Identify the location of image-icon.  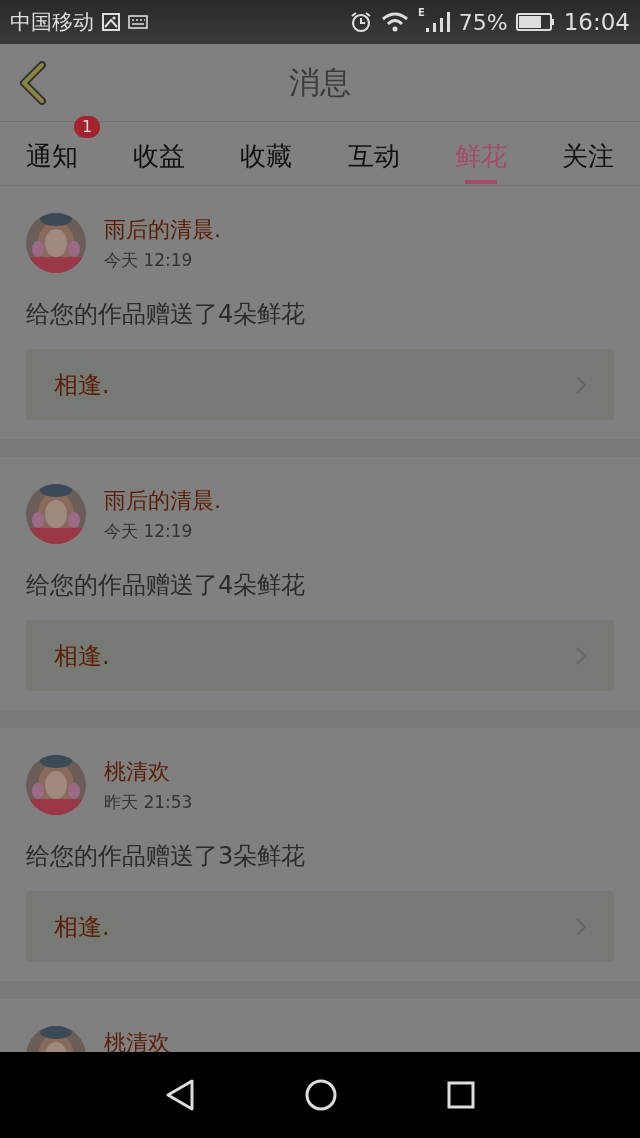
(111, 22).